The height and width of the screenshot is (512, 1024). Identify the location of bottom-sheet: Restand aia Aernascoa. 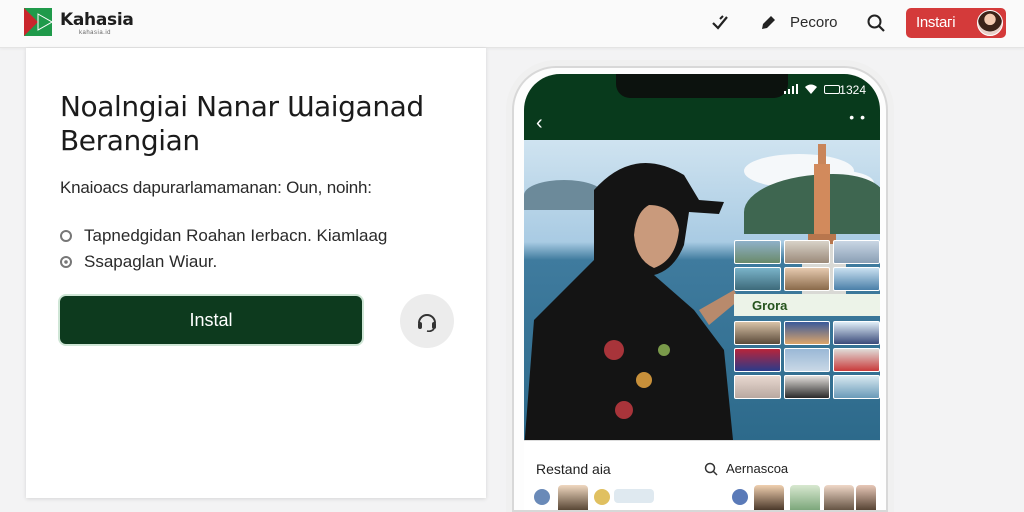
(702, 475).